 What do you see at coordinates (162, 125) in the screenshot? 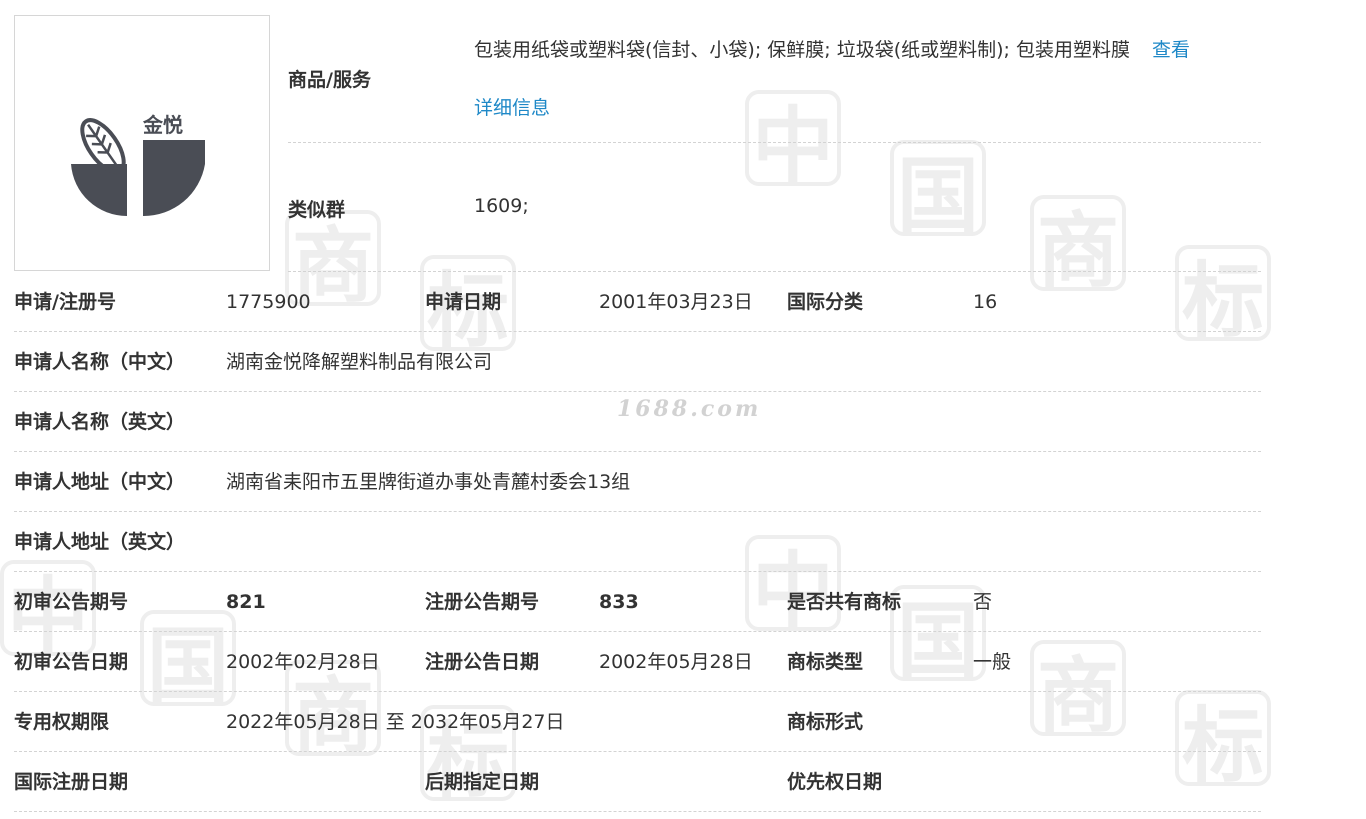
I see `logo-brand-text: 金悦` at bounding box center [162, 125].